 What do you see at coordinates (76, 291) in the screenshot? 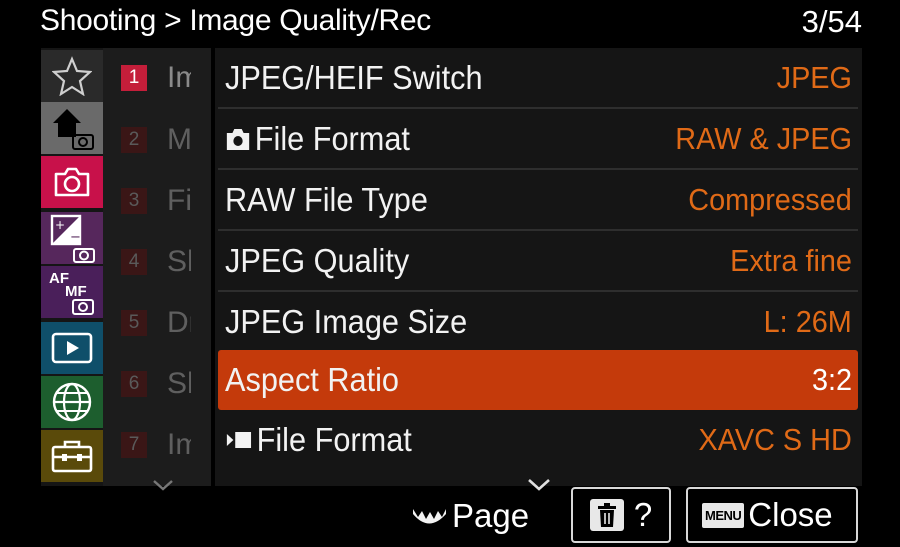
I see `svg-text: MF` at bounding box center [76, 291].